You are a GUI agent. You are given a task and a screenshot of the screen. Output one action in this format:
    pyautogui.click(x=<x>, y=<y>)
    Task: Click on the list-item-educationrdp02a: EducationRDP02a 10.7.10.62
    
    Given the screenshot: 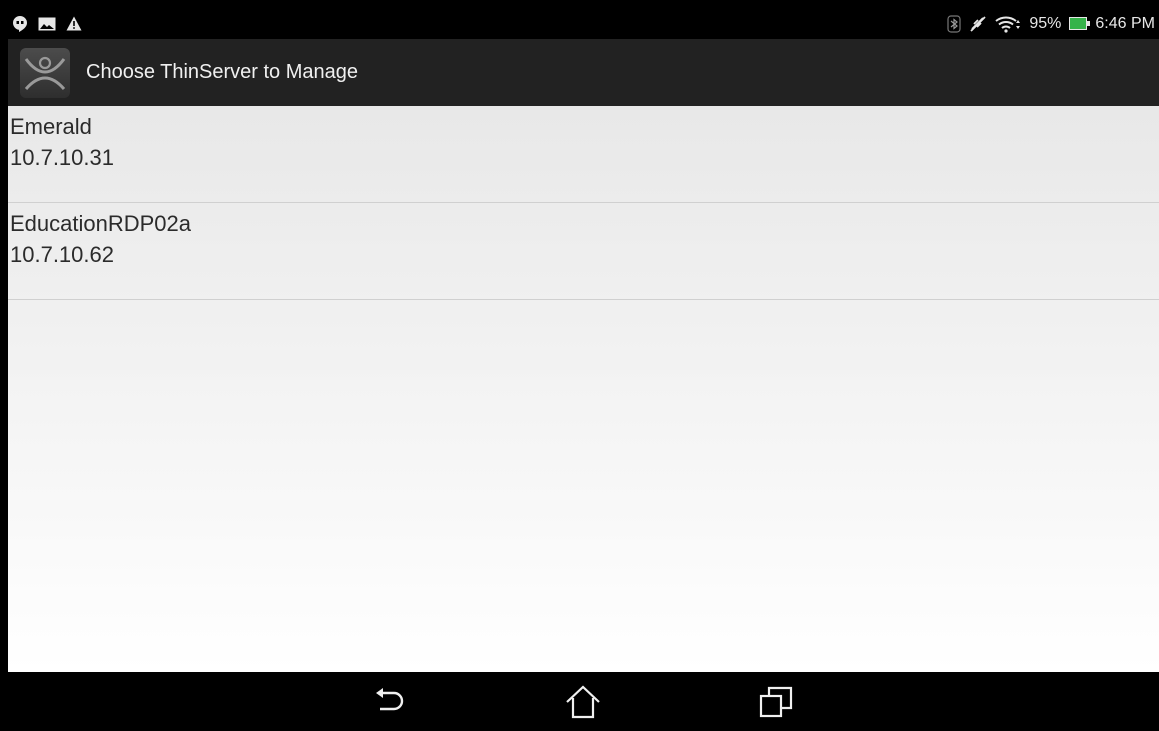 What is the action you would take?
    pyautogui.click(x=583, y=251)
    